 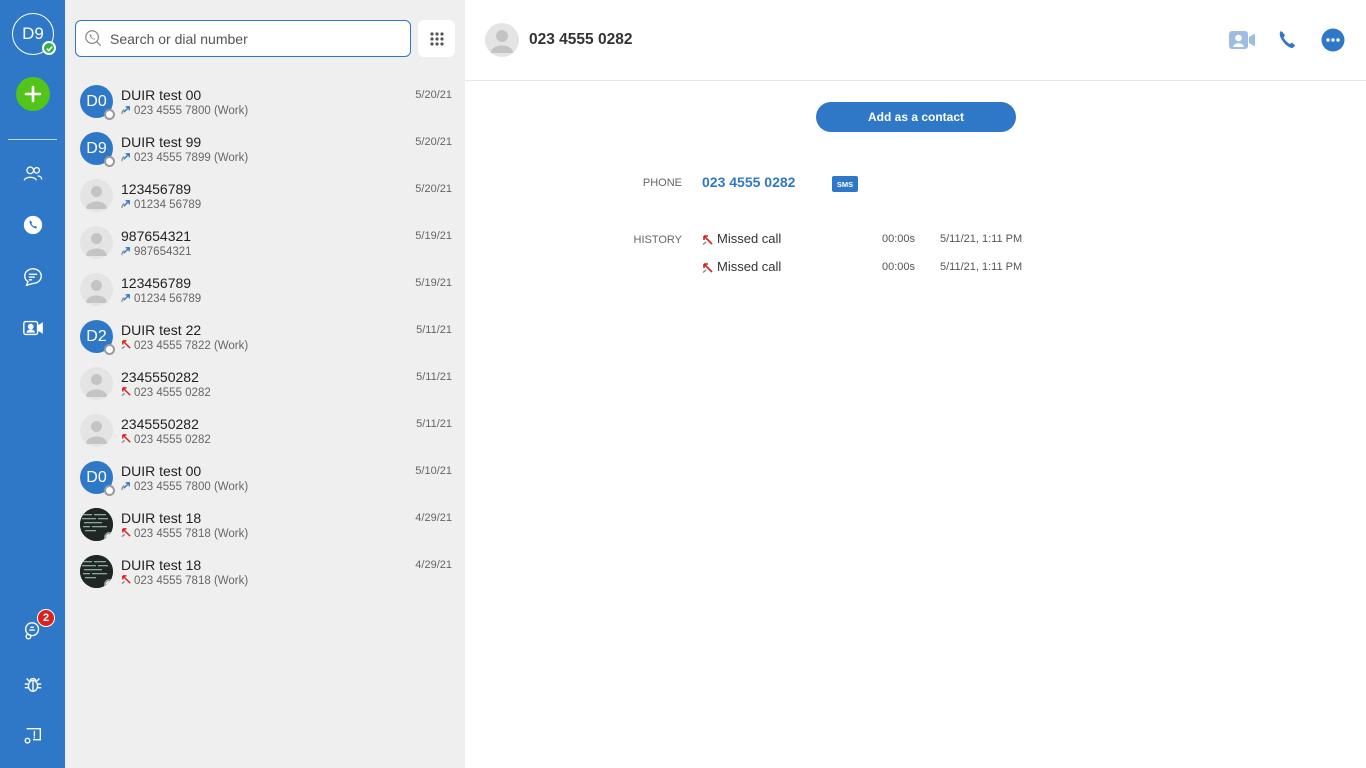 I want to click on conversation-row: 987654321 987654321 5/19/21, so click(x=265, y=242).